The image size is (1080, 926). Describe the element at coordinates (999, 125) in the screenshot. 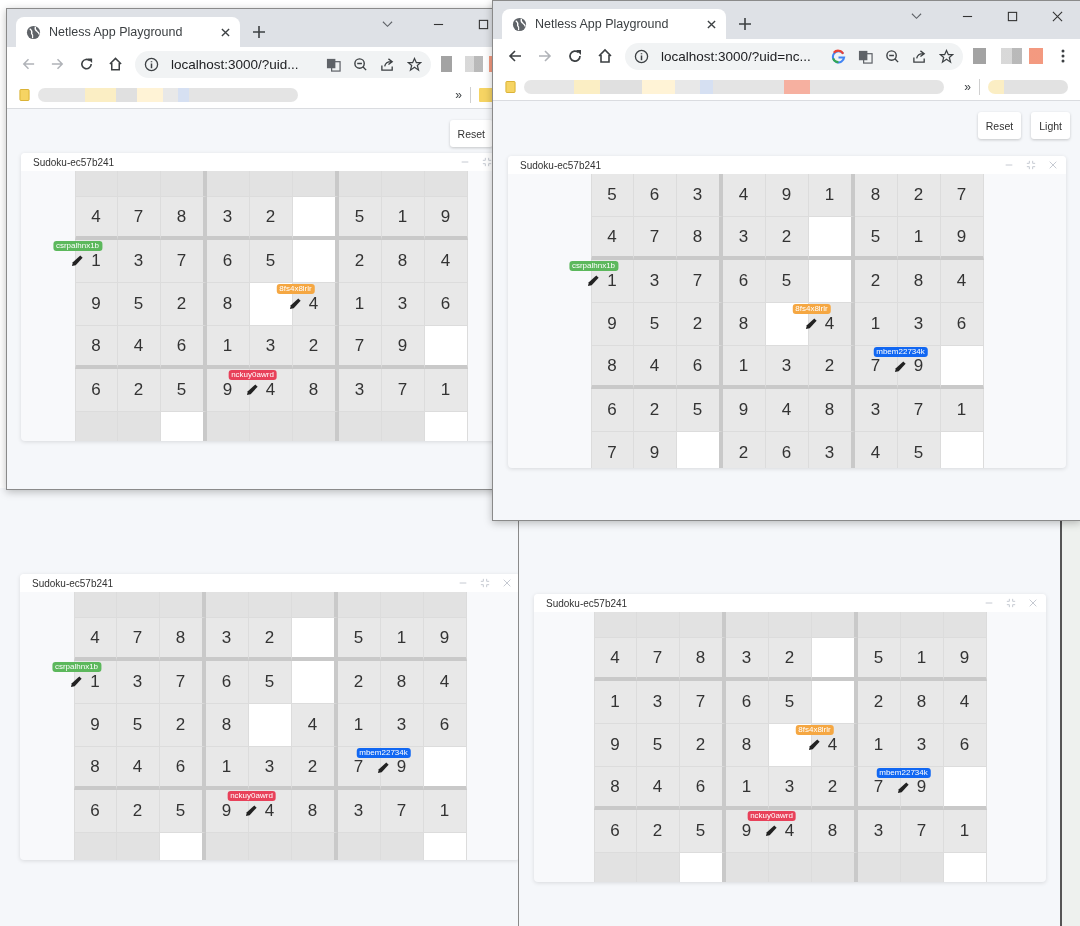

I see `toolbar-button: Reset` at that location.